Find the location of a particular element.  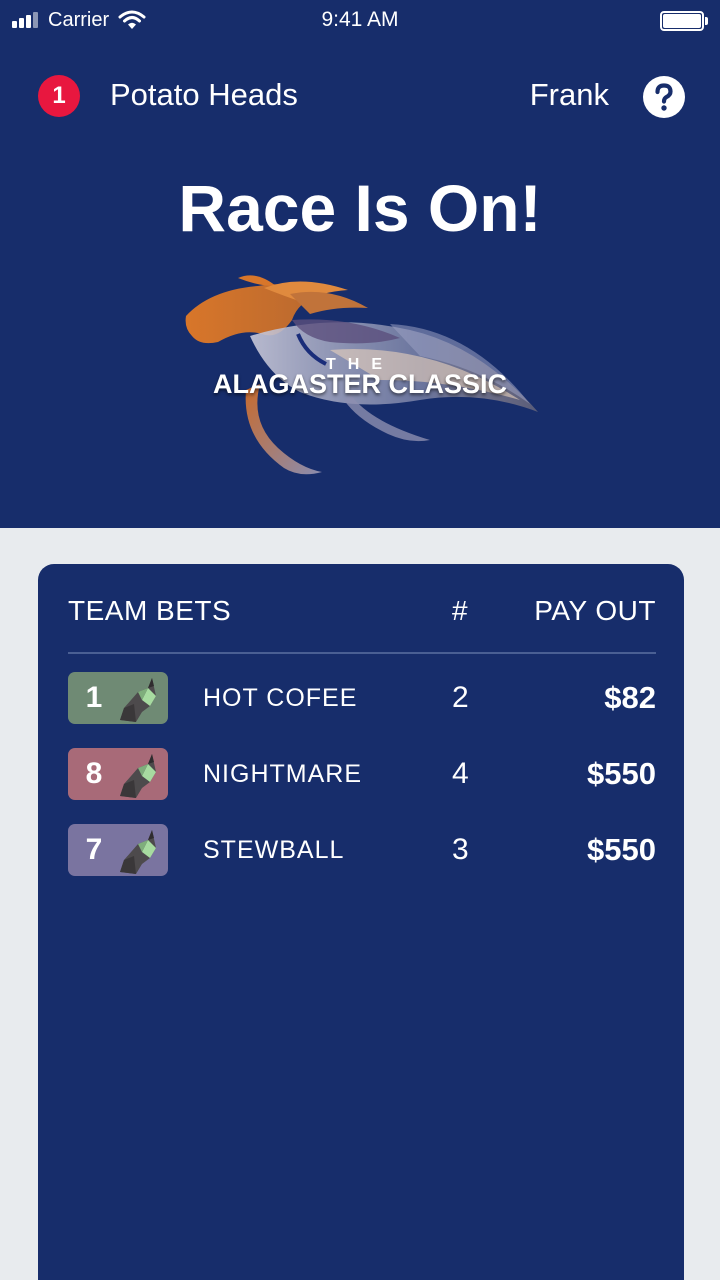

column-header-team-bets: TEAM BETS is located at coordinates (150, 610).